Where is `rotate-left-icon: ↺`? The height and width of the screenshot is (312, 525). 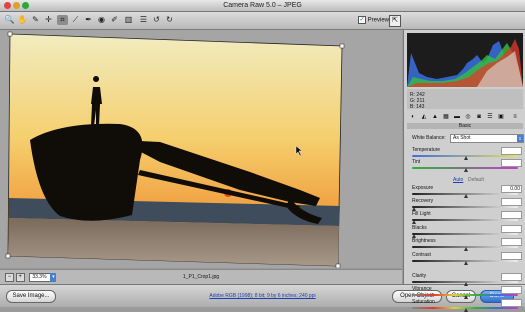
rotate-left-icon: ↺ is located at coordinates (156, 20).